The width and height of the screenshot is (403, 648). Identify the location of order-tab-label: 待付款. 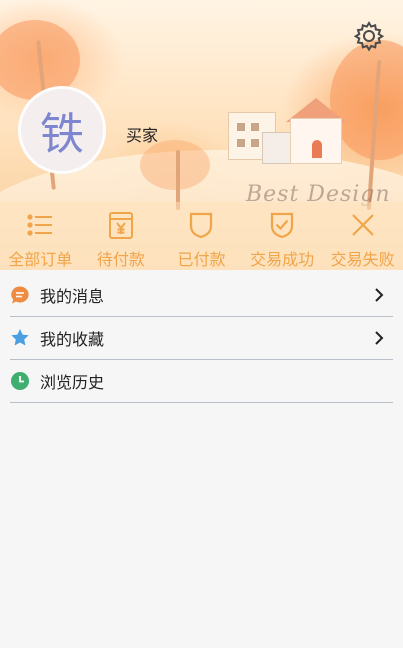
(120, 259).